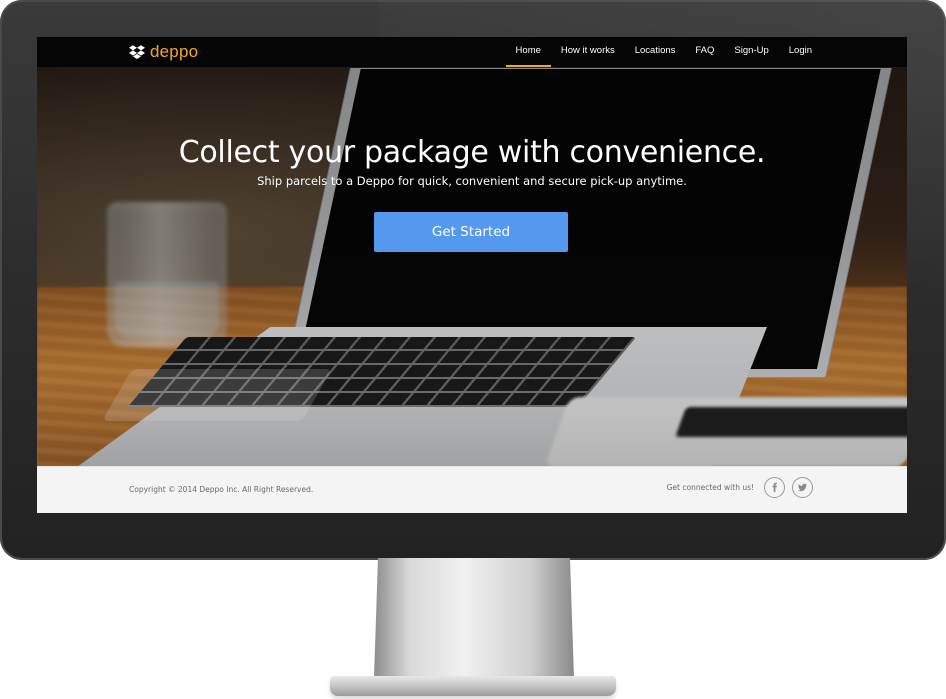  What do you see at coordinates (471, 232) in the screenshot?
I see `get-started-button: Get Started` at bounding box center [471, 232].